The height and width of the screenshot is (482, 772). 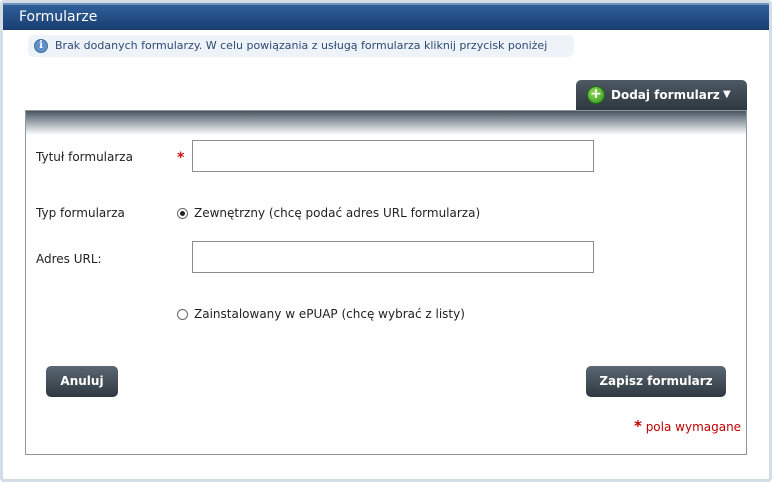 What do you see at coordinates (82, 381) in the screenshot?
I see `cancel-button: Anuluj` at bounding box center [82, 381].